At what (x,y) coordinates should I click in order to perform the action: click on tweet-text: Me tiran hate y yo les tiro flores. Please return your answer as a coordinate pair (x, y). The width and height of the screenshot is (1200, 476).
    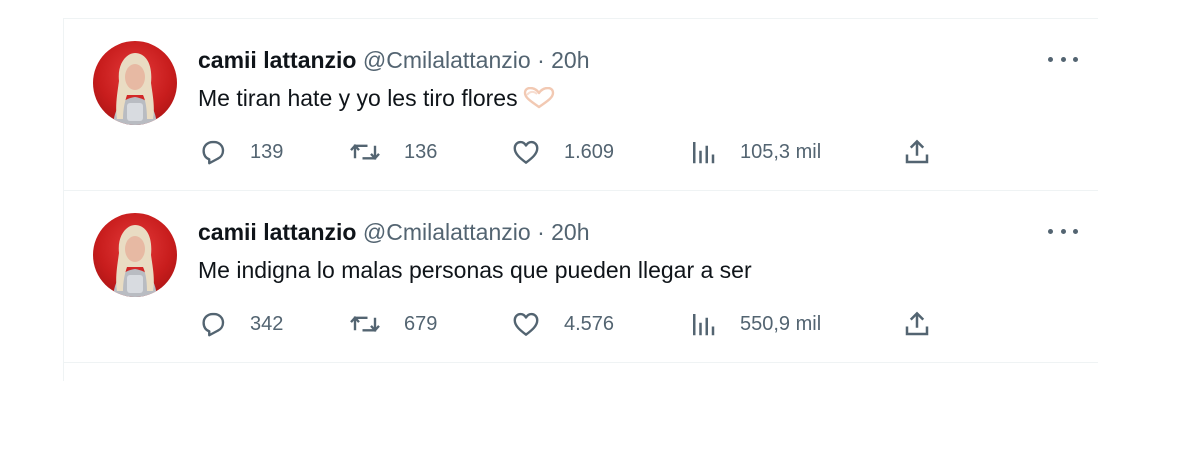
    Looking at the image, I should click on (377, 99).